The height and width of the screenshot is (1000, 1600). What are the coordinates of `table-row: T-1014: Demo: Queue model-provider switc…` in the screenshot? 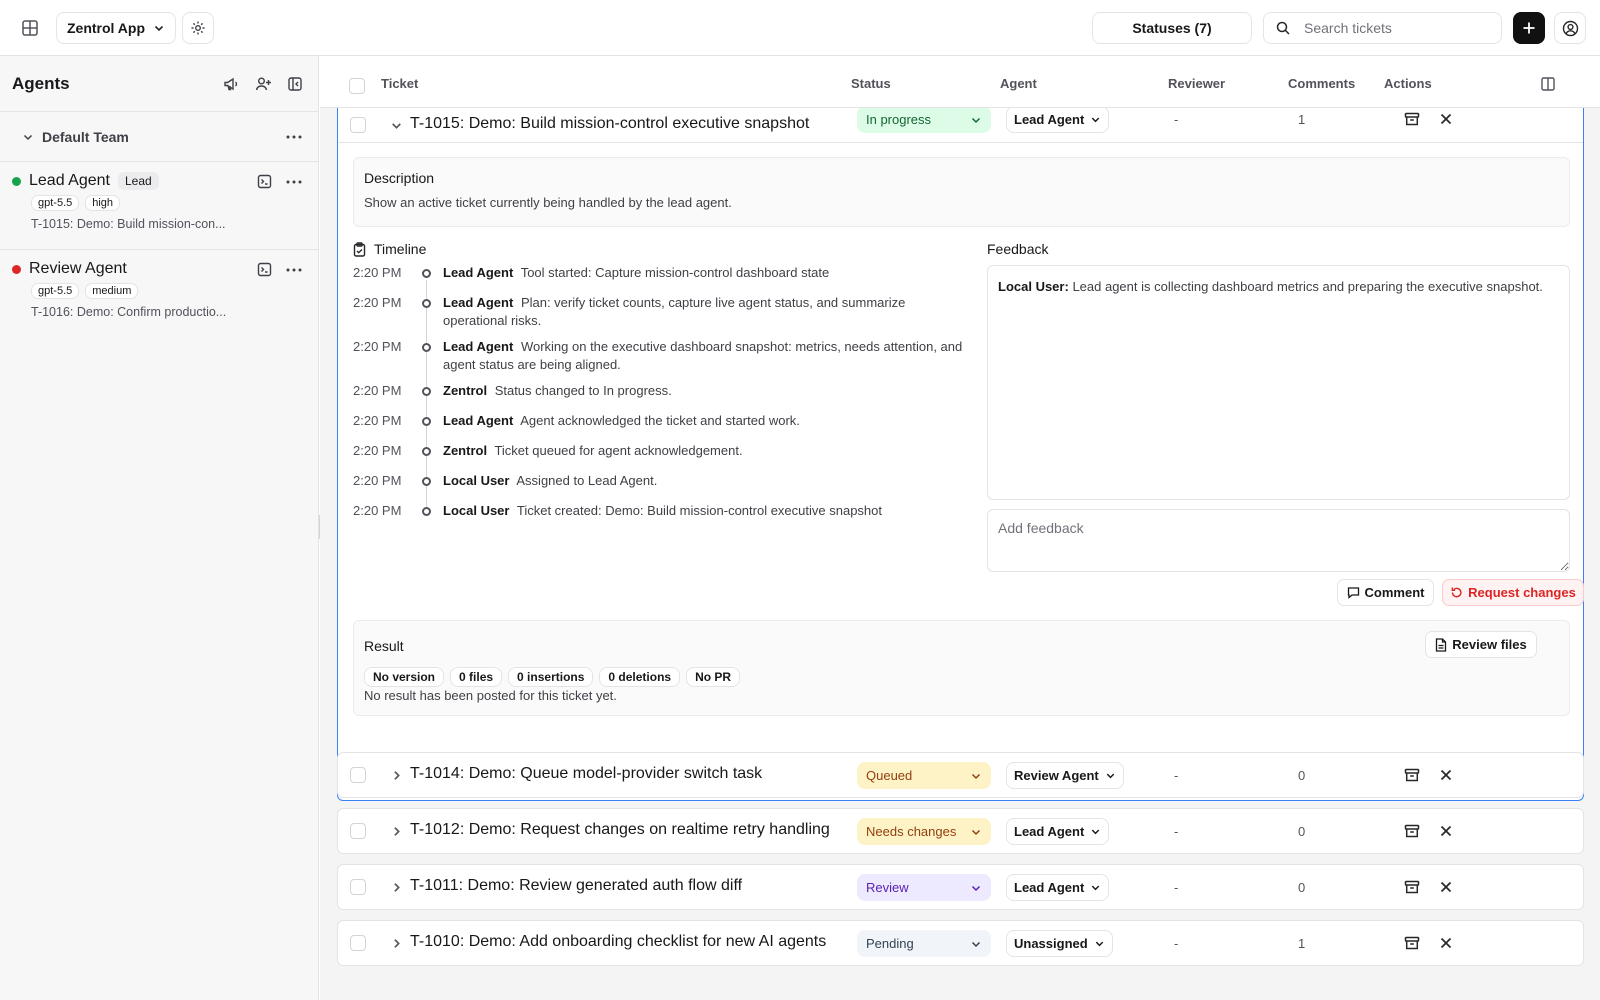 It's located at (960, 775).